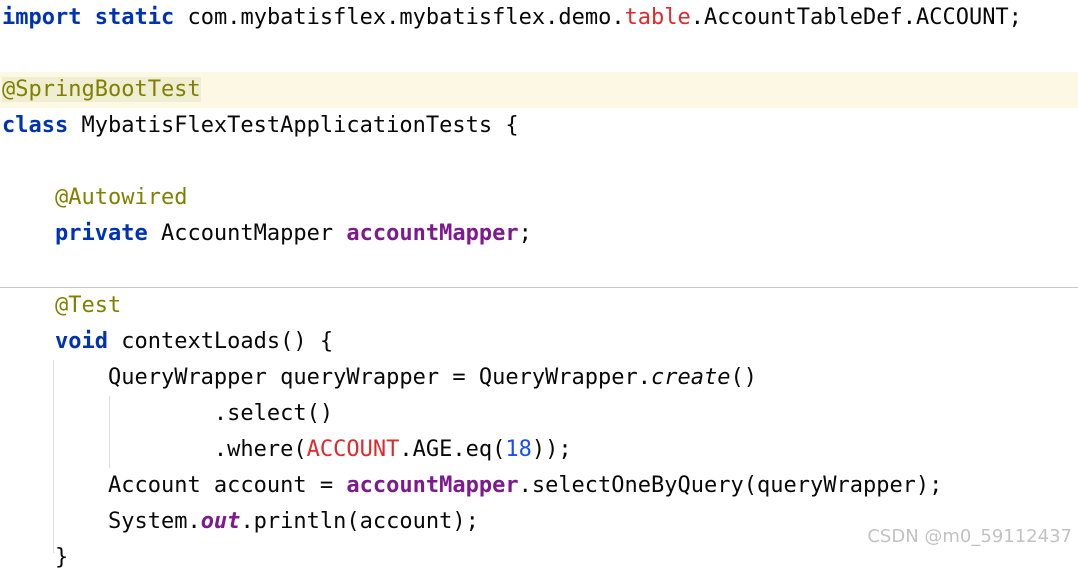  I want to click on code-line-method-declaration: void contextLoads() {, so click(167, 342).